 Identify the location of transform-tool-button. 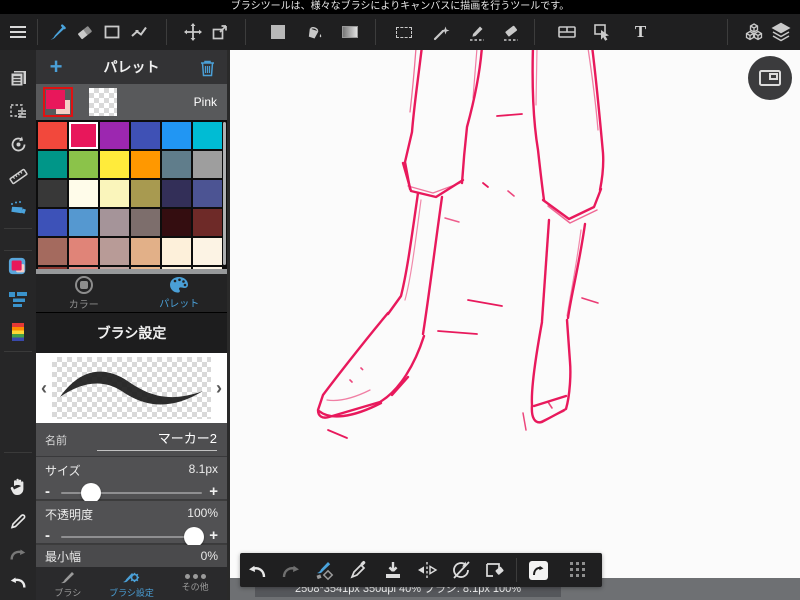
(219, 32).